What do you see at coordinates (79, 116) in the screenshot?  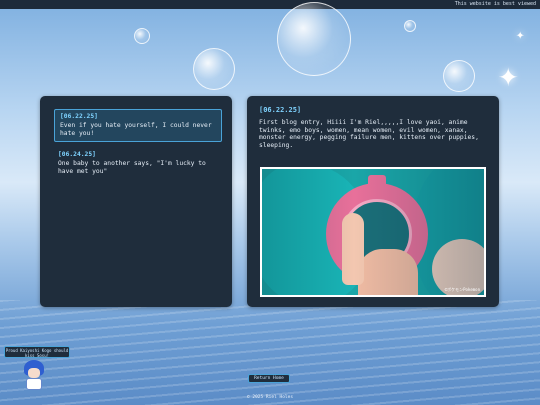 I see `entry-date: [06.22.25]` at bounding box center [79, 116].